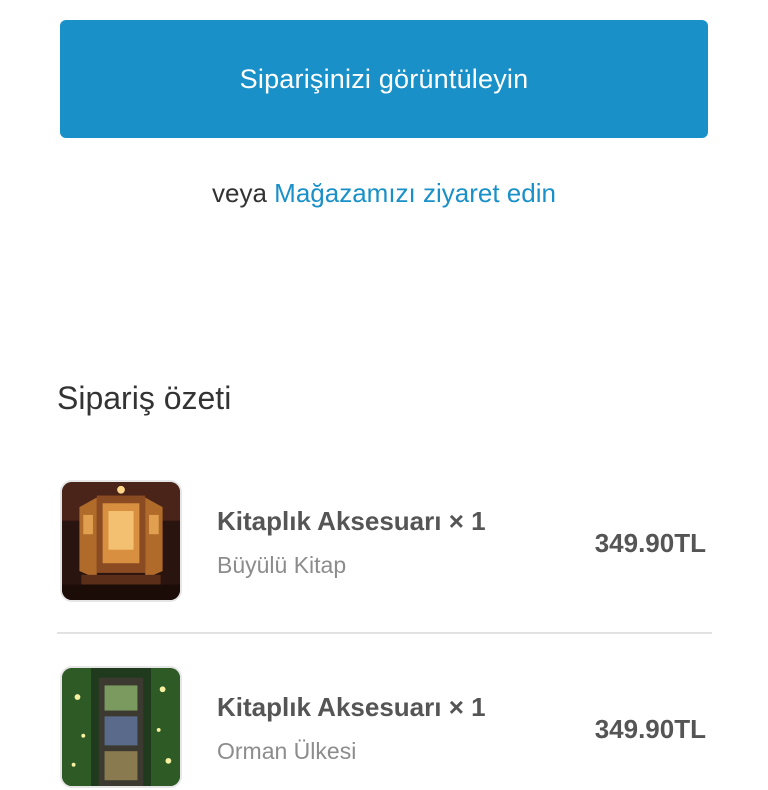 The height and width of the screenshot is (790, 768). I want to click on store-link-row: veya Mağazamızı ziyaret edin, so click(384, 193).